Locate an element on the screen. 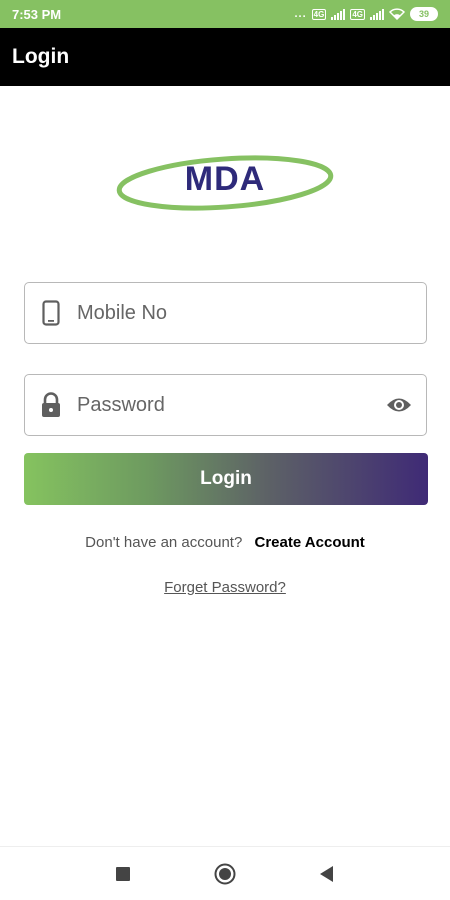 This screenshot has width=450, height=900. eye-icon is located at coordinates (399, 405).